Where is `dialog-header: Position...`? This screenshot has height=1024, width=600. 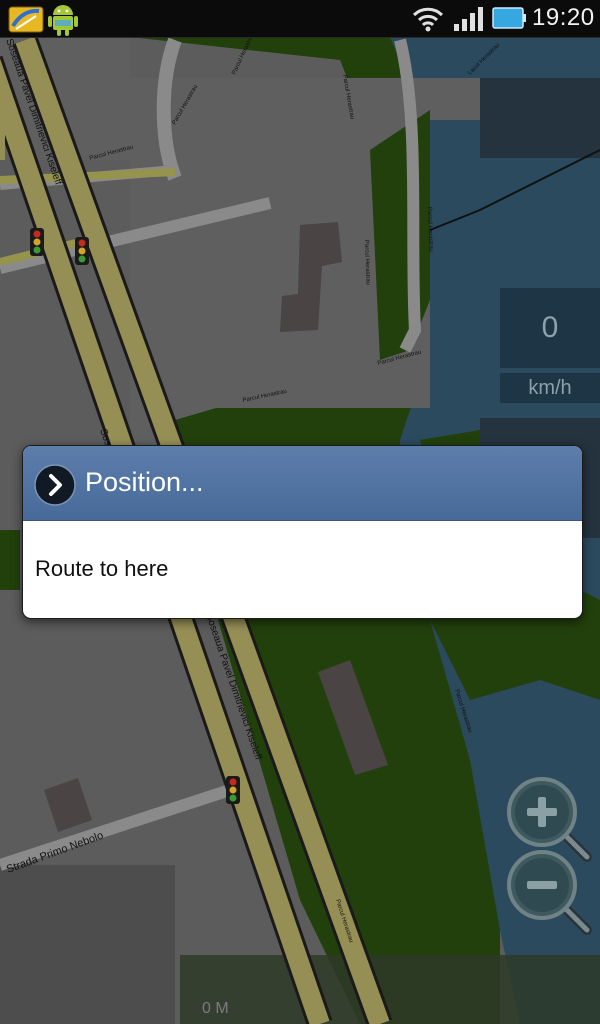 dialog-header: Position... is located at coordinates (302, 483).